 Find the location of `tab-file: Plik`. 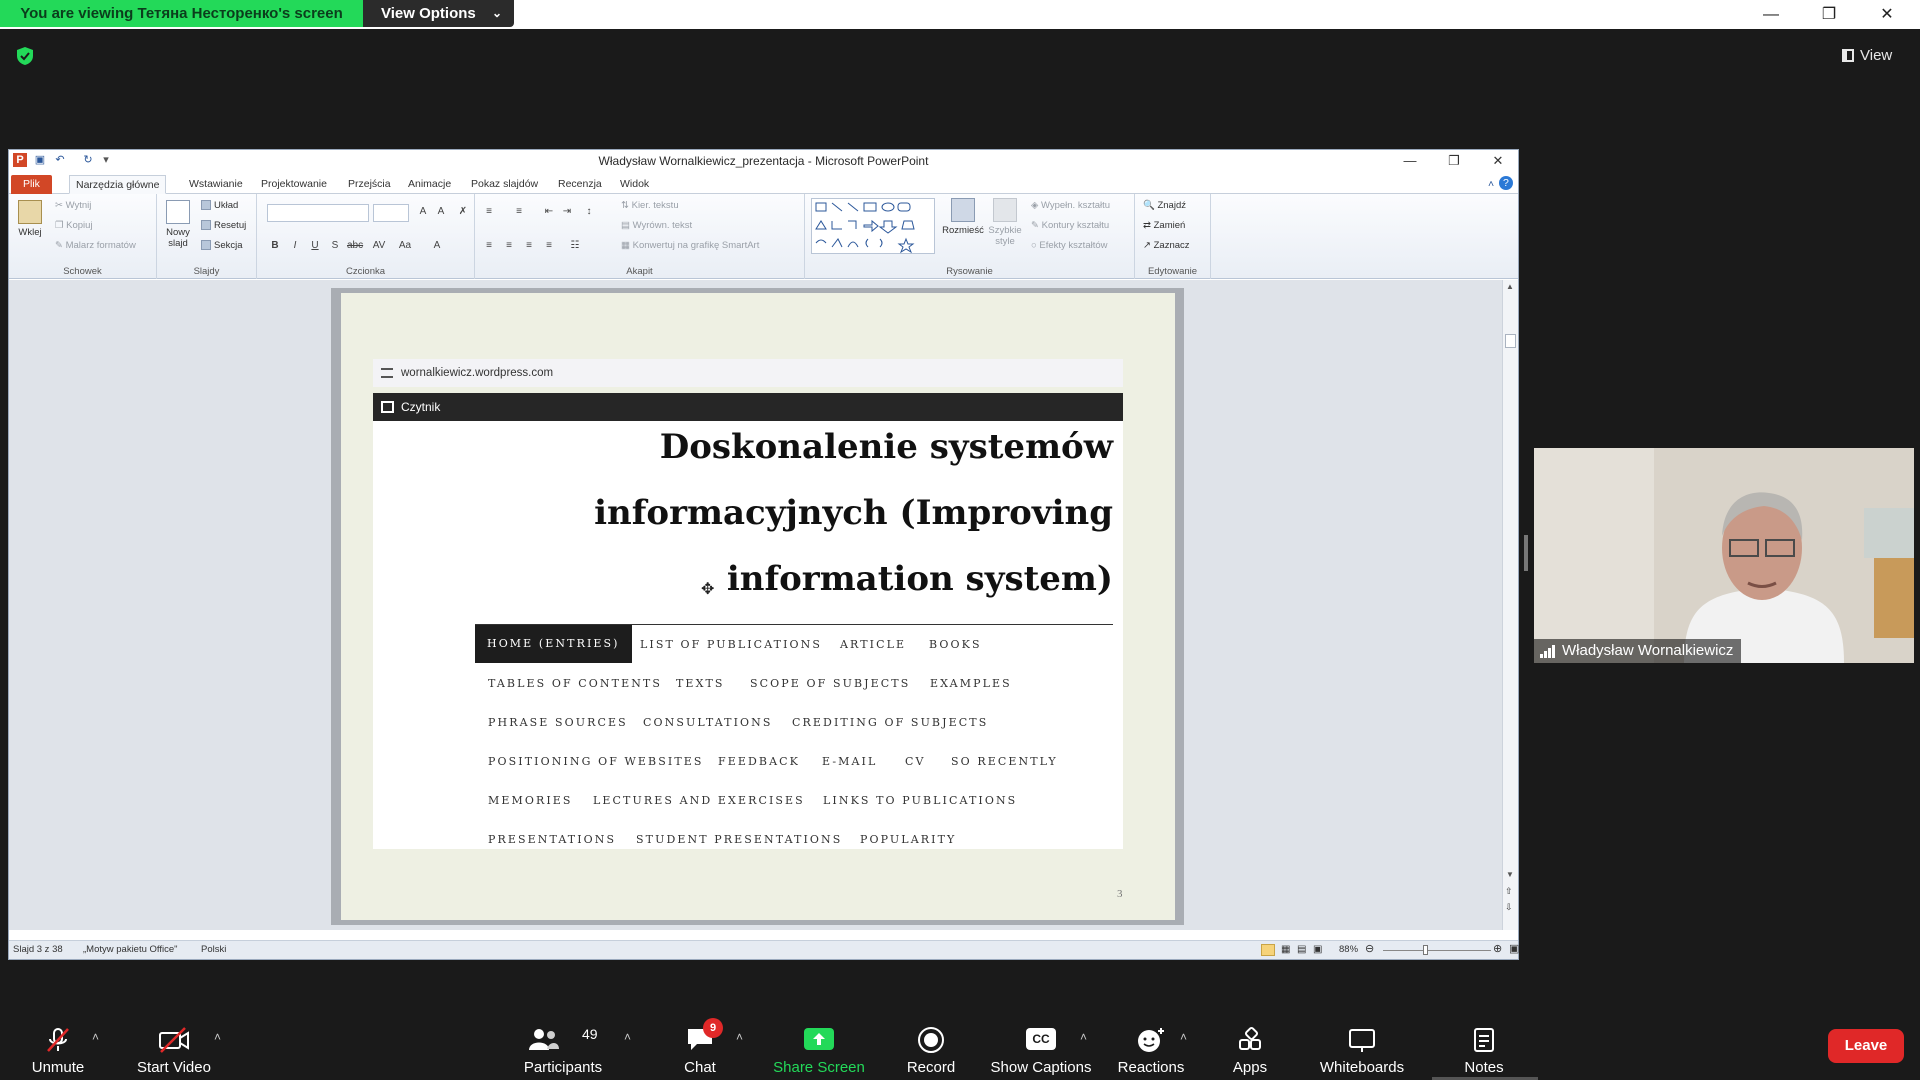

tab-file: Plik is located at coordinates (31, 184).